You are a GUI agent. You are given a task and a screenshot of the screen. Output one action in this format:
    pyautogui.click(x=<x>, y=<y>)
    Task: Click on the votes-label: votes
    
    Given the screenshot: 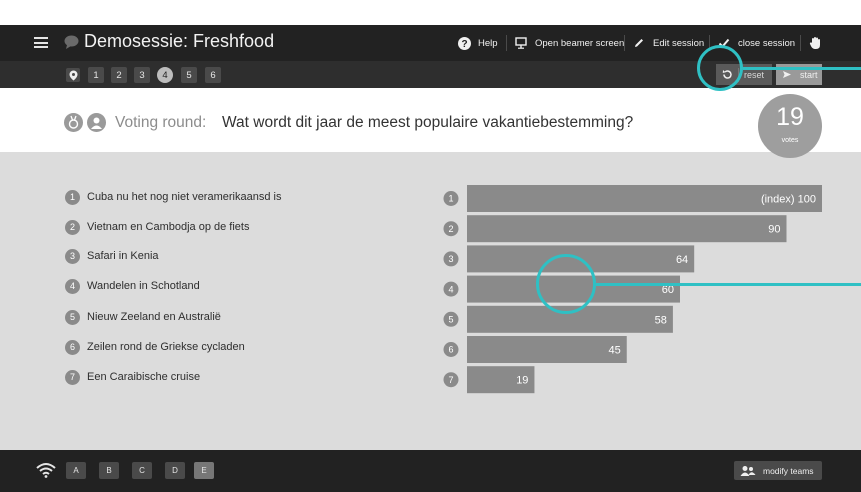 What is the action you would take?
    pyautogui.click(x=790, y=140)
    